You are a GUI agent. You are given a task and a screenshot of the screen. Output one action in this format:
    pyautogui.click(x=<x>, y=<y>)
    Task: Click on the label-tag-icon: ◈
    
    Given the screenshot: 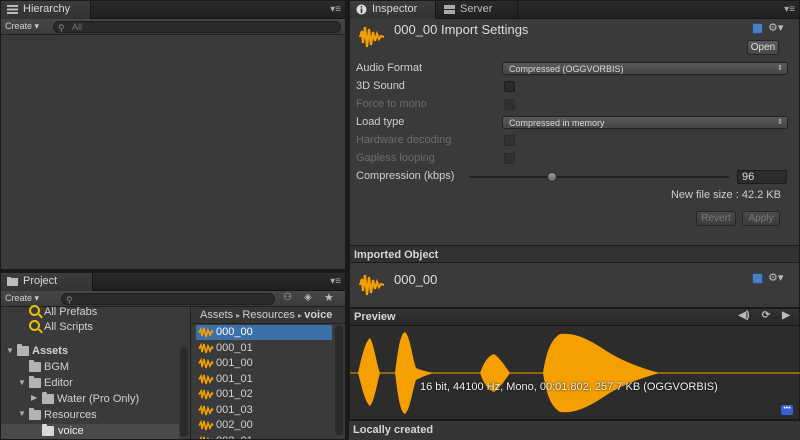 What is the action you would take?
    pyautogui.click(x=308, y=297)
    